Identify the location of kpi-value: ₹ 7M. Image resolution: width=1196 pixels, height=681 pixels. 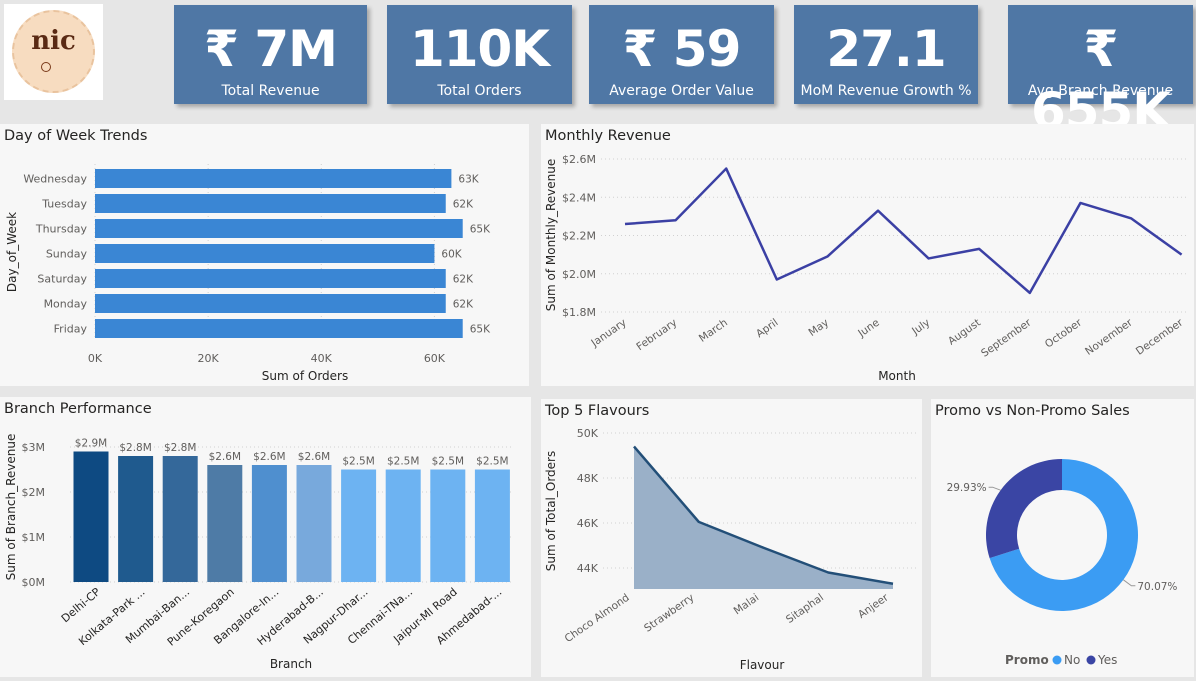
(271, 49).